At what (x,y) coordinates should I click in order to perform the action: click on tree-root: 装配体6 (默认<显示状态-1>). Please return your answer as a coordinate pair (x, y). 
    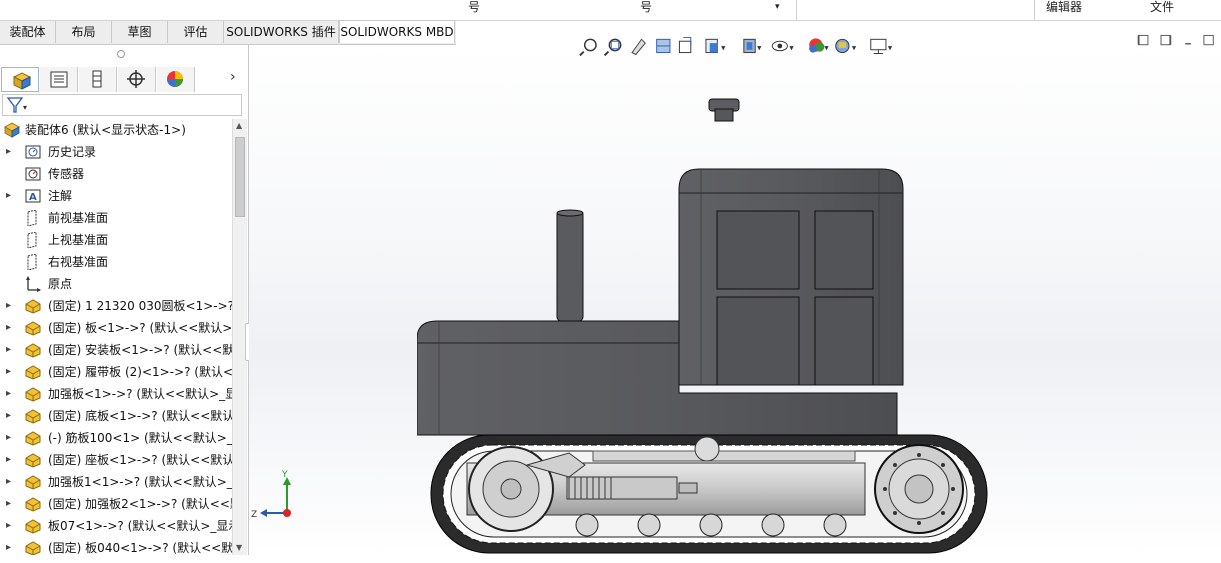
    Looking at the image, I should click on (116, 130).